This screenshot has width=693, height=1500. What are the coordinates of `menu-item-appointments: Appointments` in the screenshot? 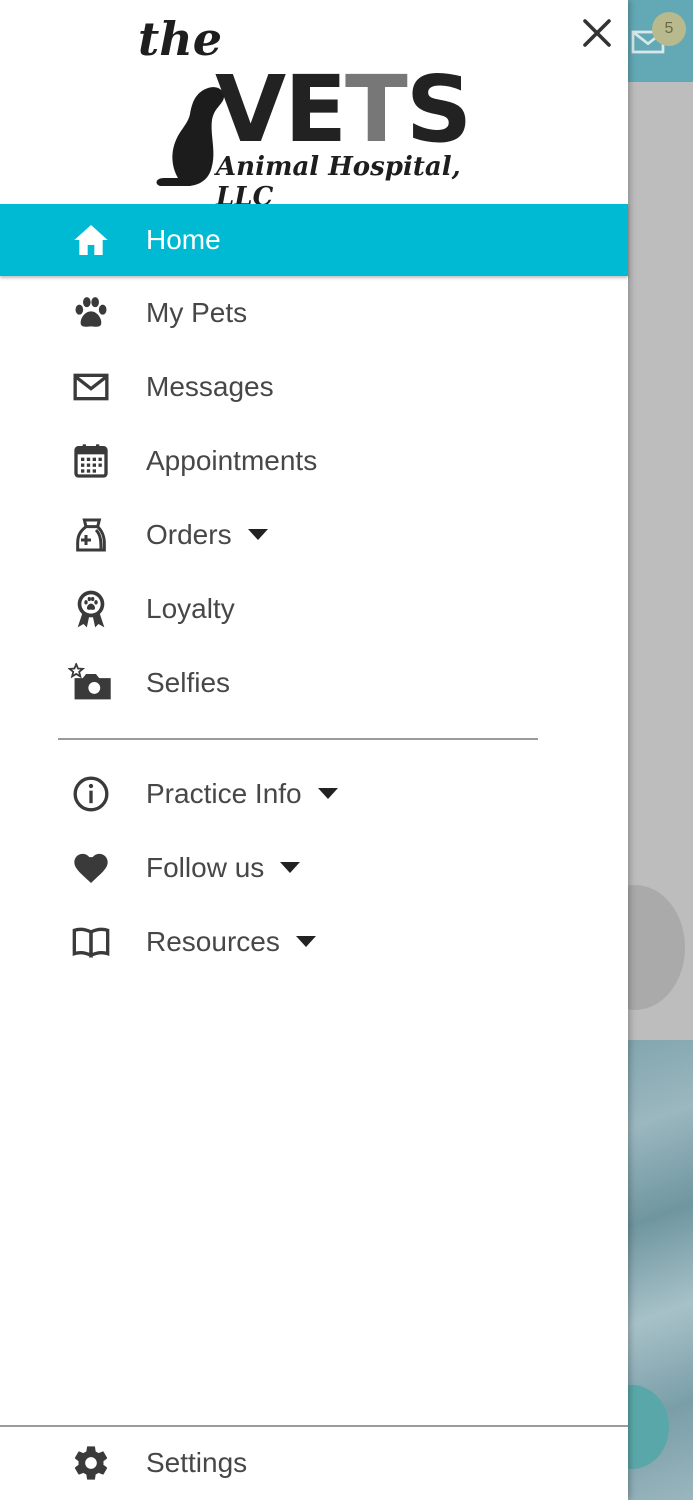 It's located at (314, 461).